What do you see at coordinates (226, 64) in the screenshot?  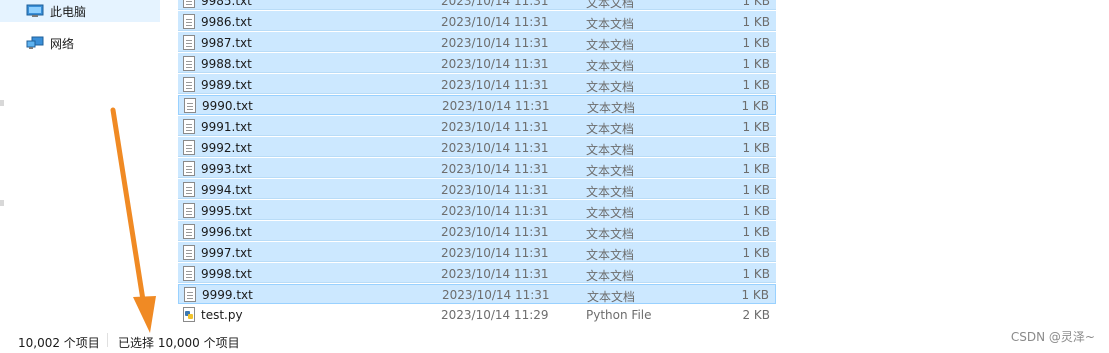 I see `file-name: 9988.txt` at bounding box center [226, 64].